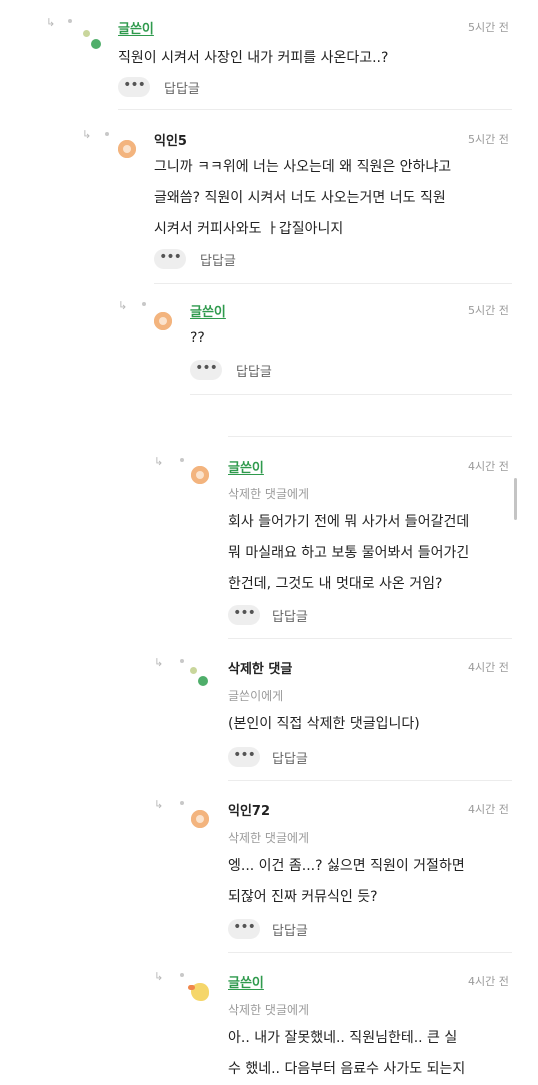 The image size is (538, 1085). Describe the element at coordinates (349, 553) in the screenshot. I see `comment-text-line: 뭐 마실래요 하고 보통 물어봐서 들어가긴` at that location.